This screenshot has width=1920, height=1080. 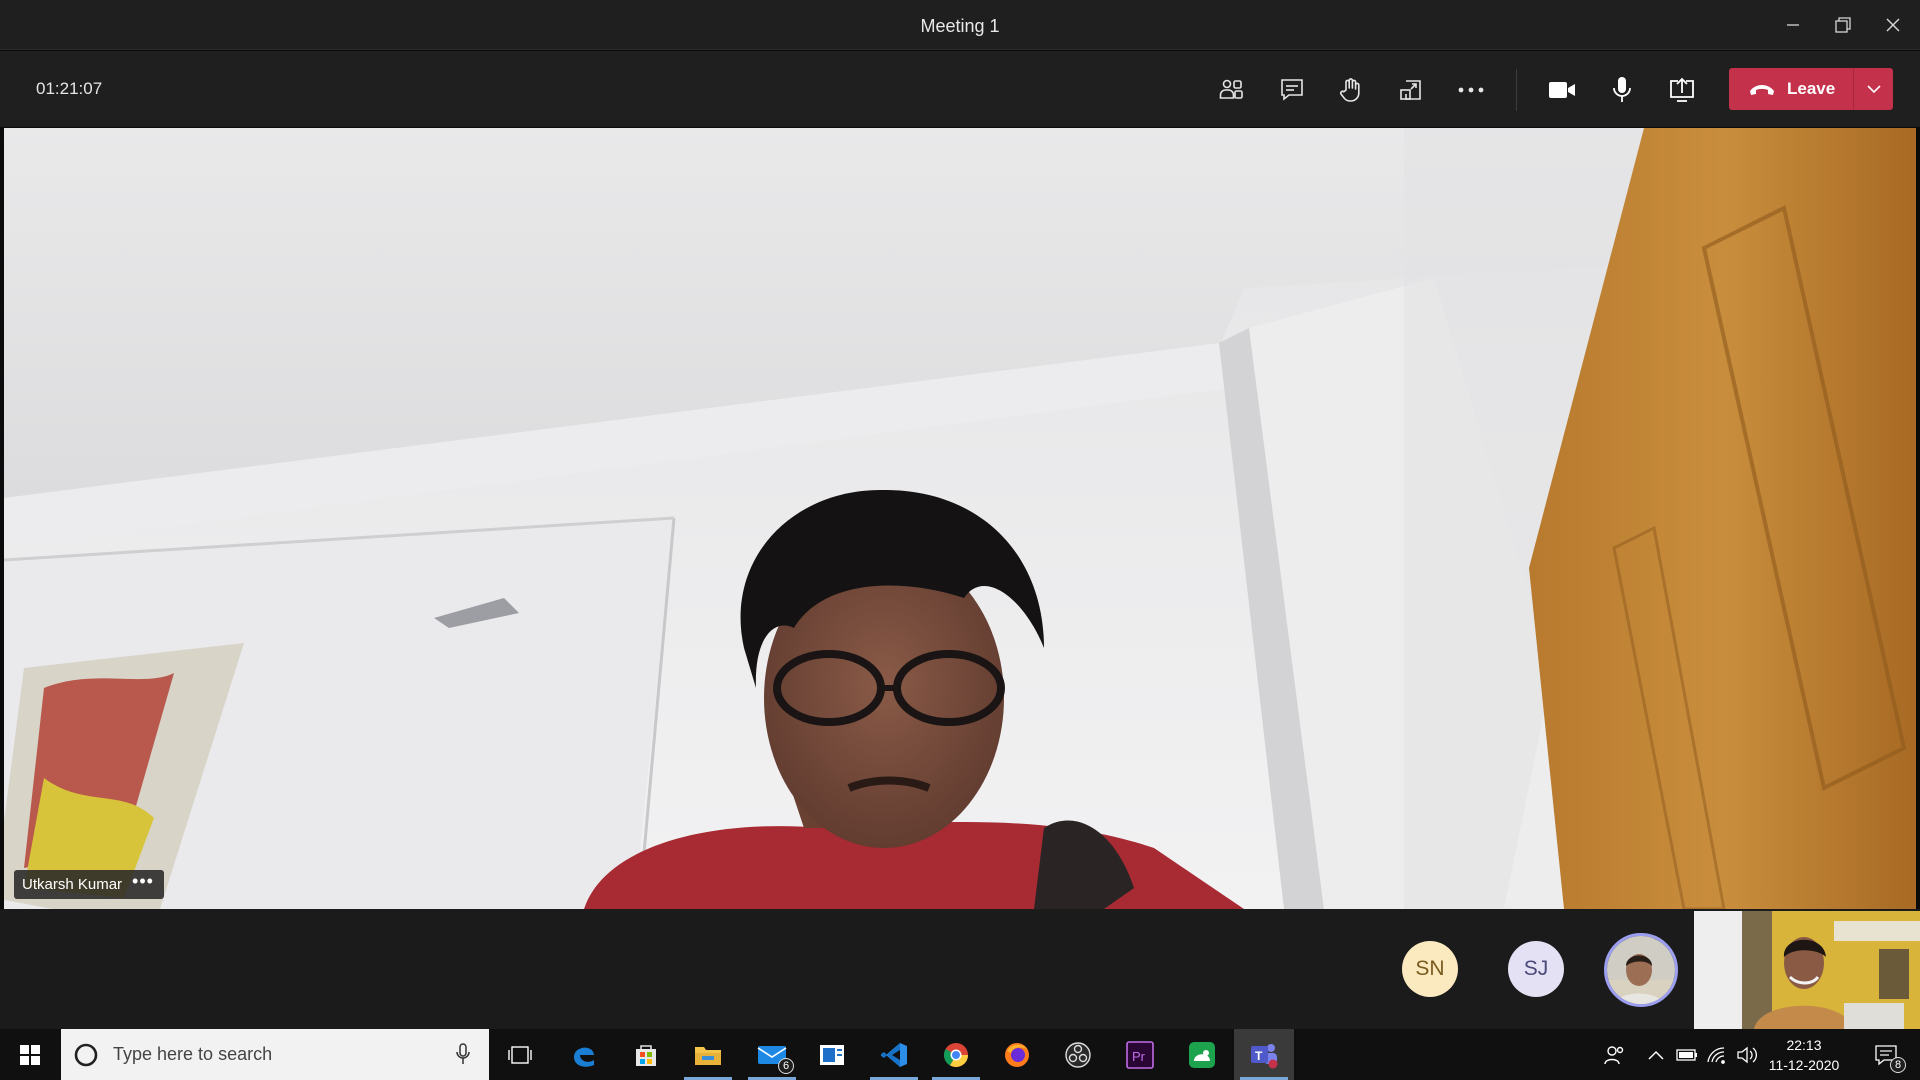 What do you see at coordinates (960, 89) in the screenshot?
I see `meeting-control-bar: 01:21:07 Leave` at bounding box center [960, 89].